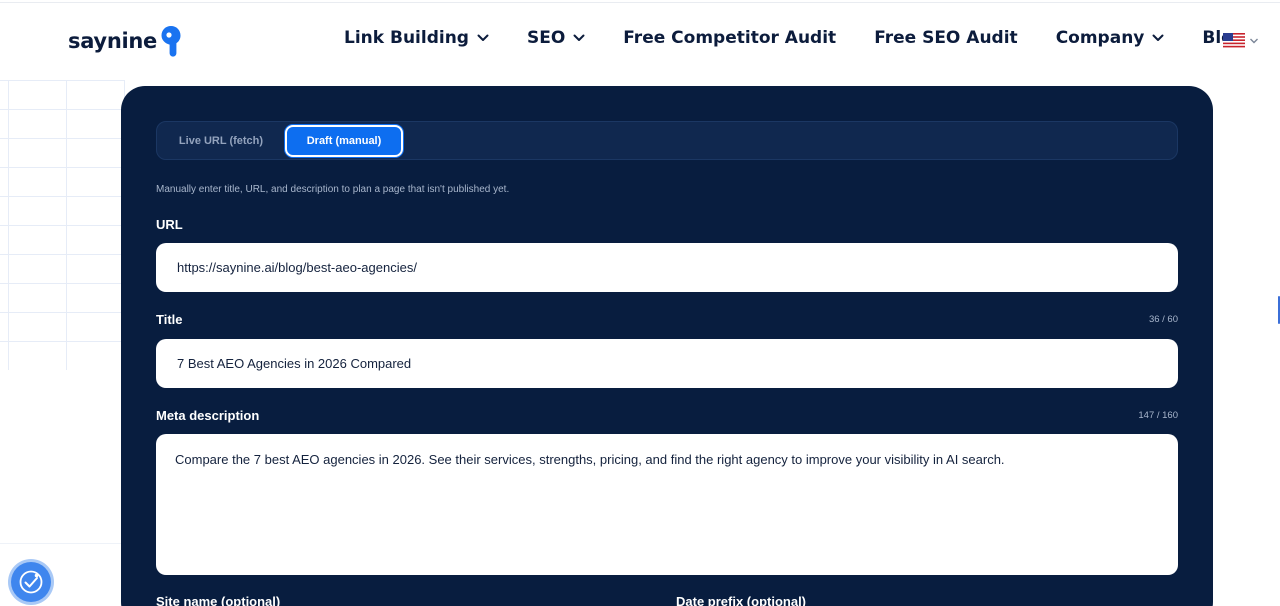 This screenshot has width=1280, height=606. What do you see at coordinates (406, 38) in the screenshot?
I see `nav-label: Link Building` at bounding box center [406, 38].